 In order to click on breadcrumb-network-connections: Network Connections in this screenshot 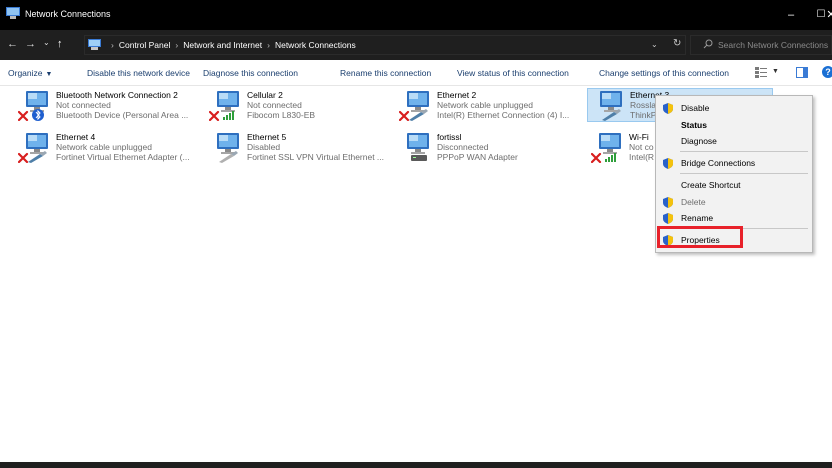, I will do `click(315, 45)`.